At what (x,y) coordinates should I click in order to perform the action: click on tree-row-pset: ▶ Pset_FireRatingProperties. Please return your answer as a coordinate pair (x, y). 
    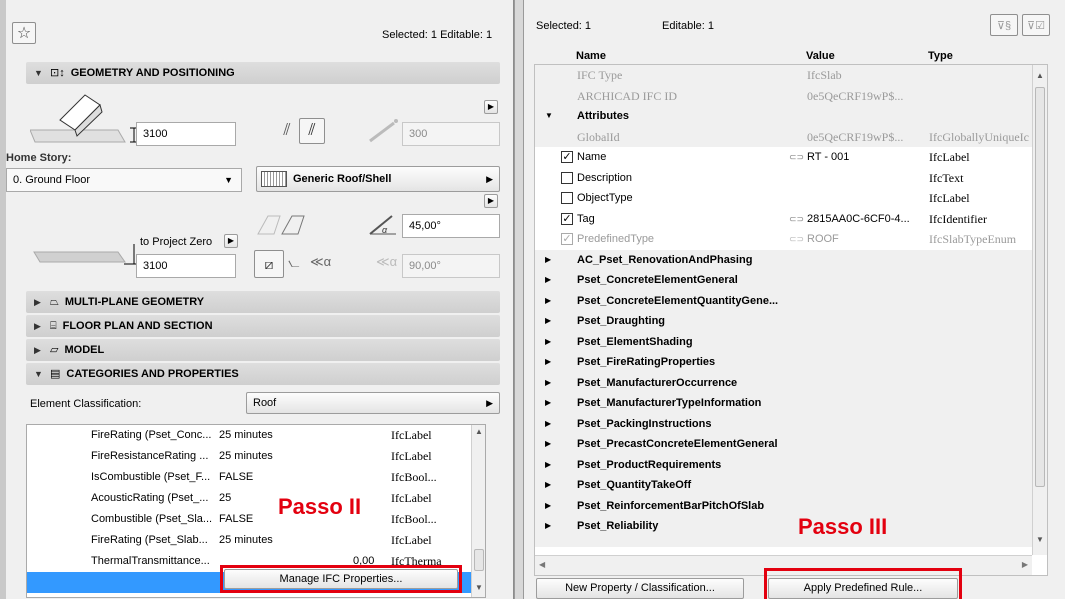
    Looking at the image, I should click on (785, 362).